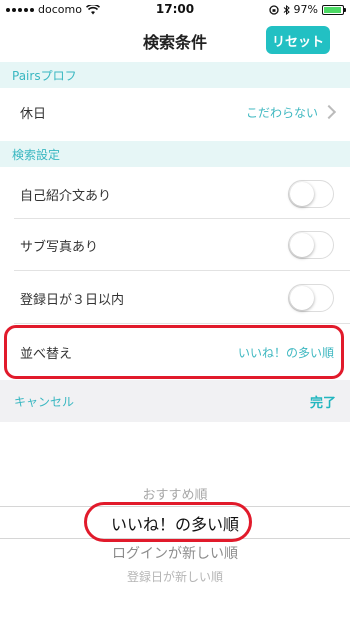  I want to click on toggle-self-intro, so click(311, 194).